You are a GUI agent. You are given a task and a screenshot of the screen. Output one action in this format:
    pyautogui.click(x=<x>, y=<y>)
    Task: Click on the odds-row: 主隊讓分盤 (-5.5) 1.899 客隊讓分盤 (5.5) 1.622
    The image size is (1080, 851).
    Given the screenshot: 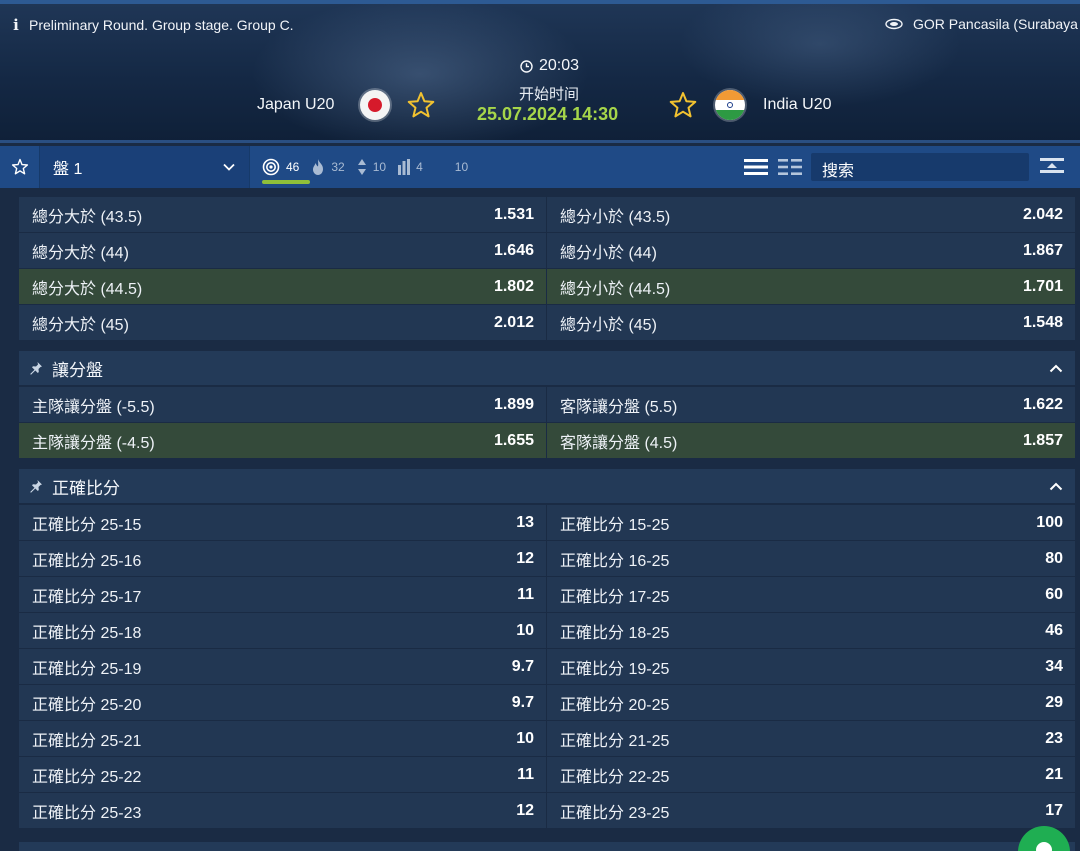 What is the action you would take?
    pyautogui.click(x=547, y=404)
    